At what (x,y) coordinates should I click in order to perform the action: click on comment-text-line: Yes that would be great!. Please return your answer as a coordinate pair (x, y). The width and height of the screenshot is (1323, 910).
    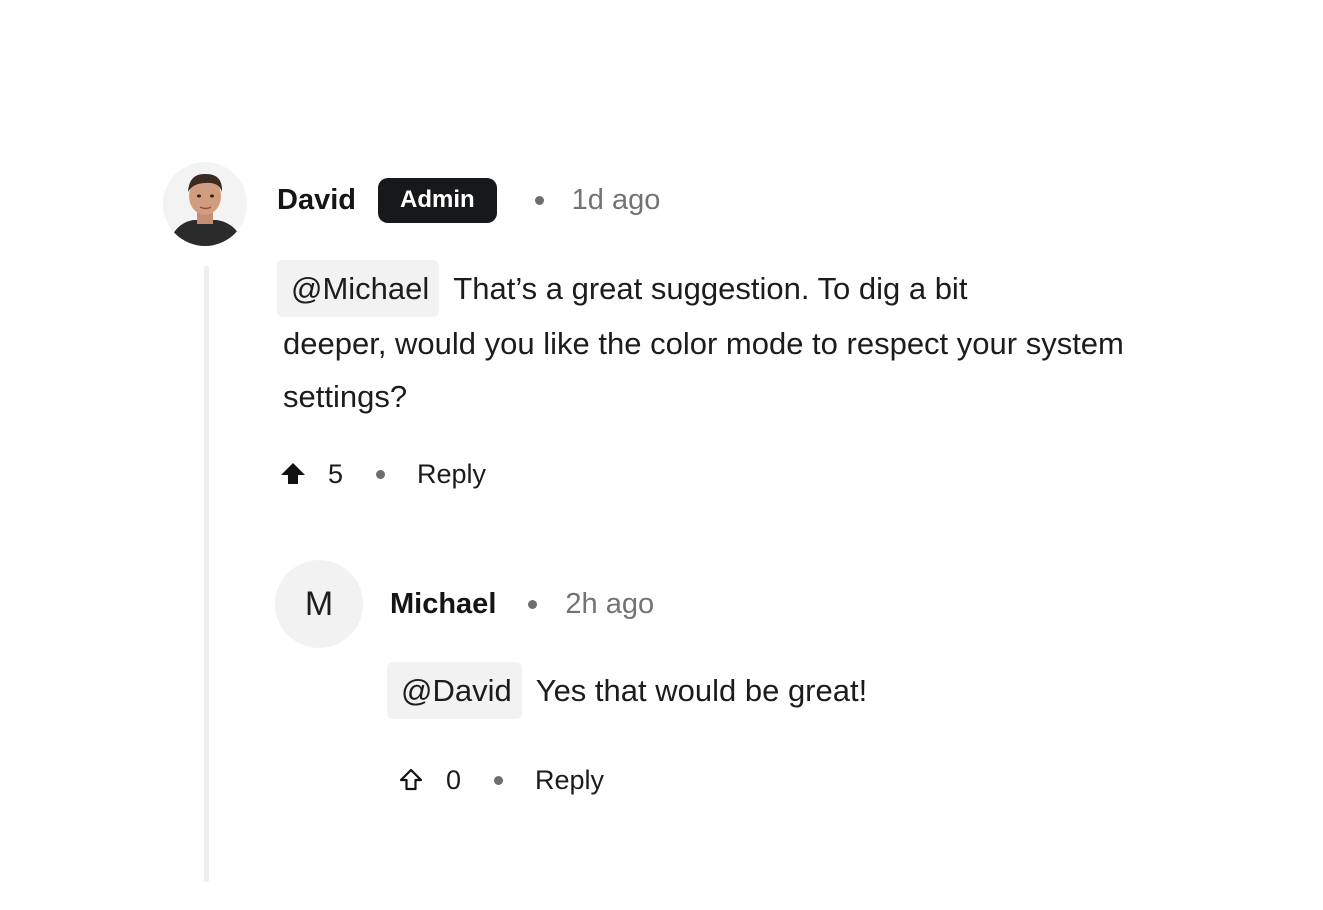
    Looking at the image, I should click on (701, 690).